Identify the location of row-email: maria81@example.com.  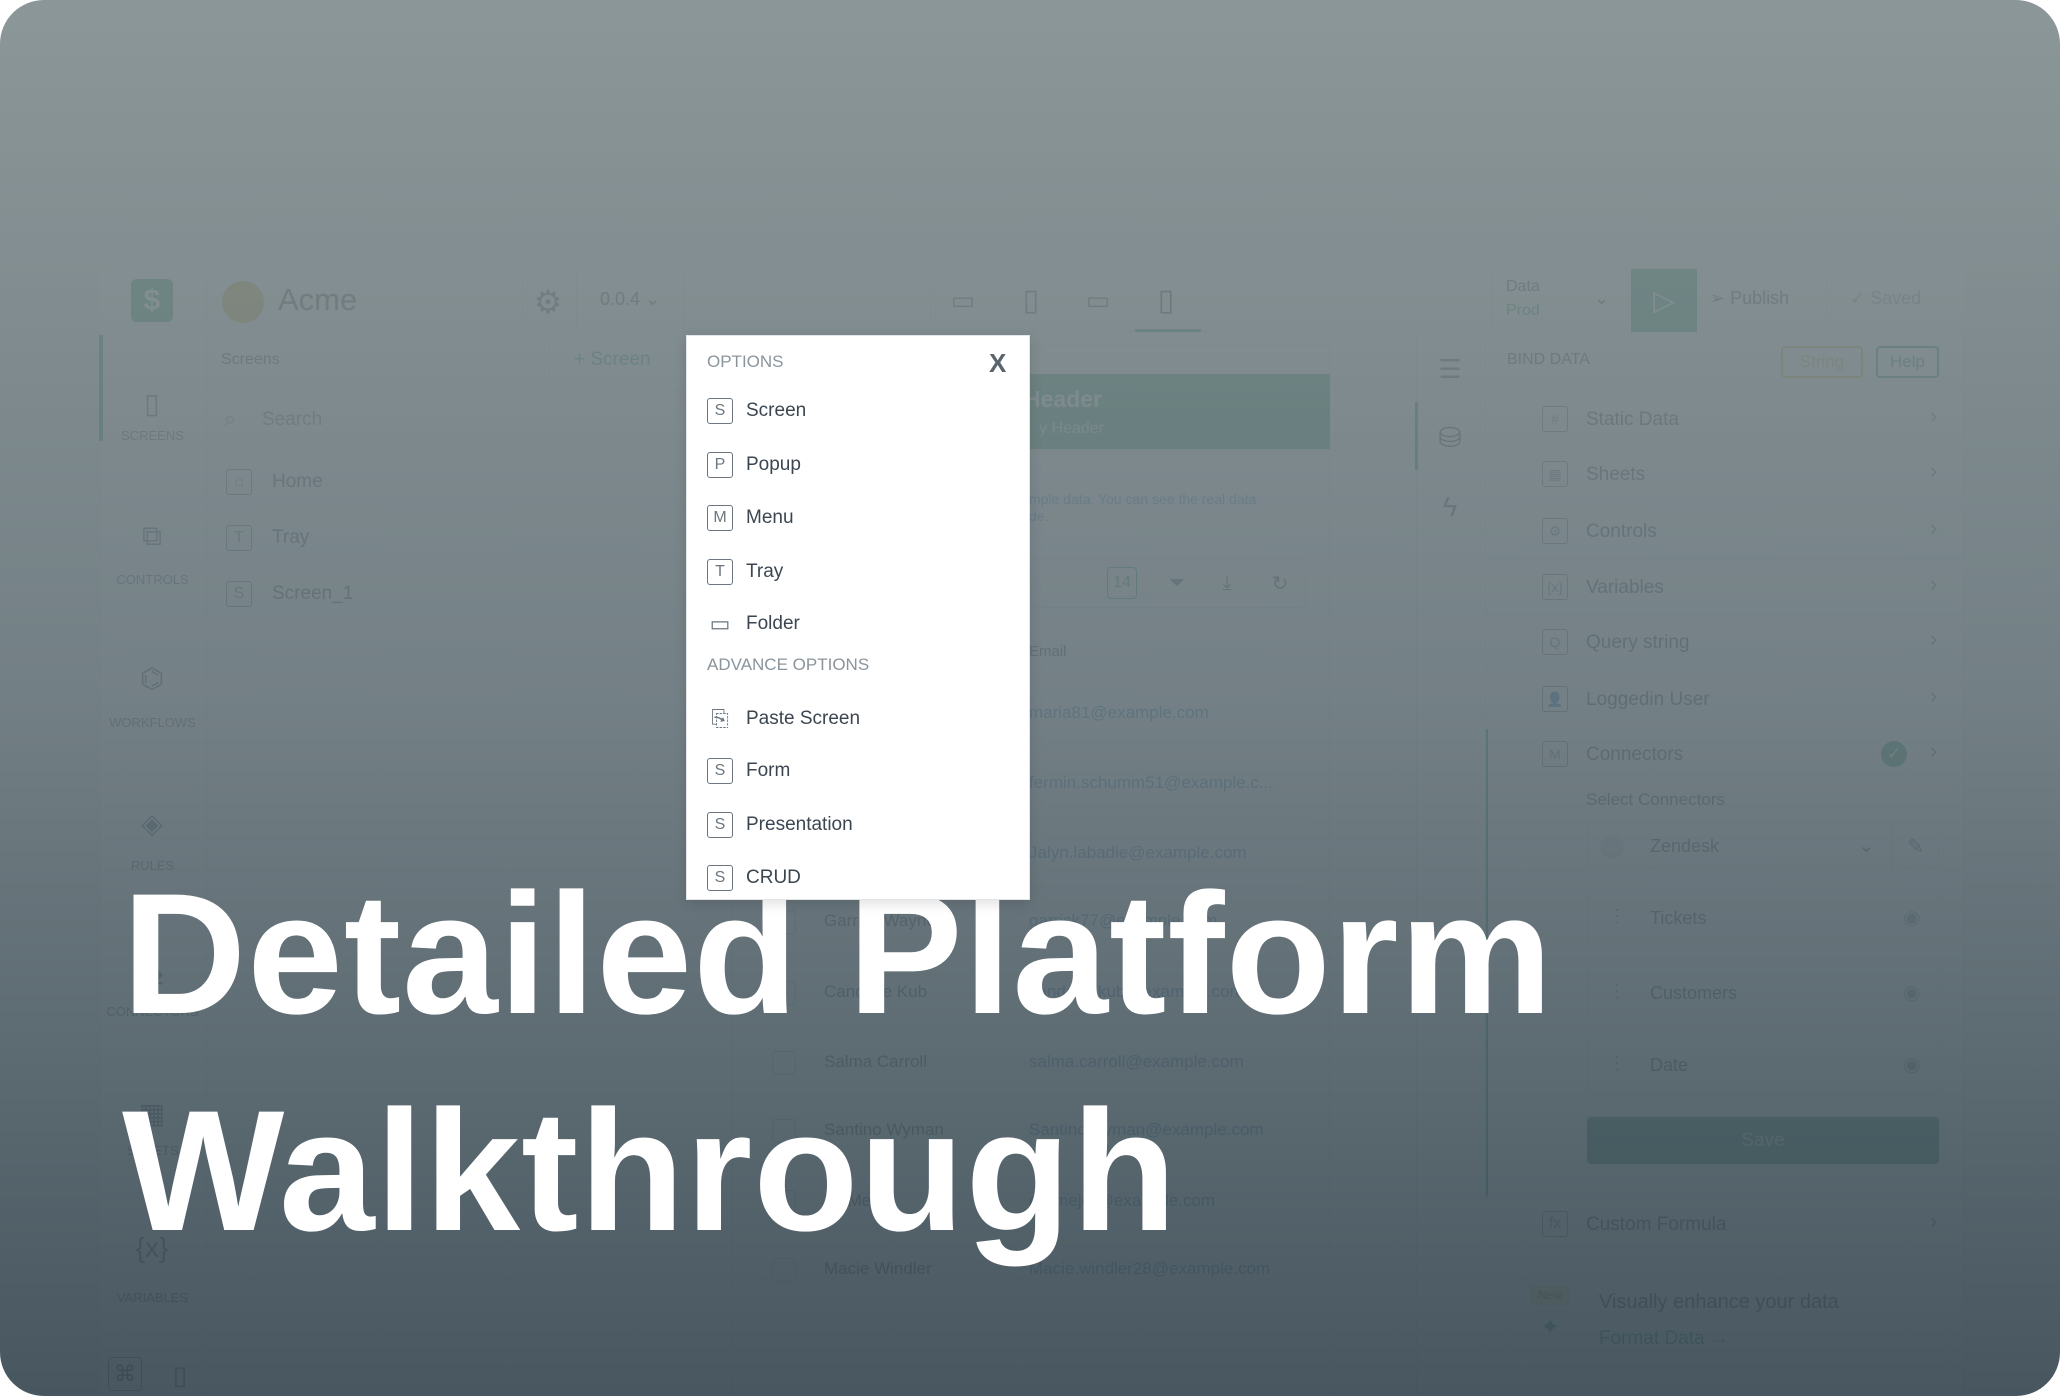
(1119, 712).